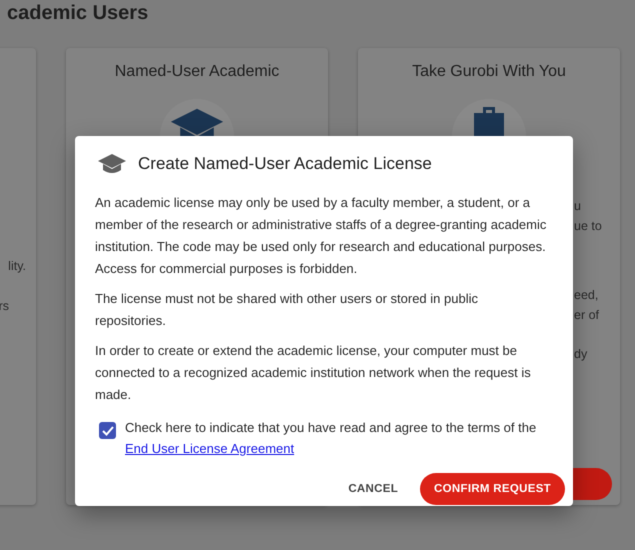  I want to click on paragraph: The license must not be shared with other users or stored in public repositories., so click(287, 310).